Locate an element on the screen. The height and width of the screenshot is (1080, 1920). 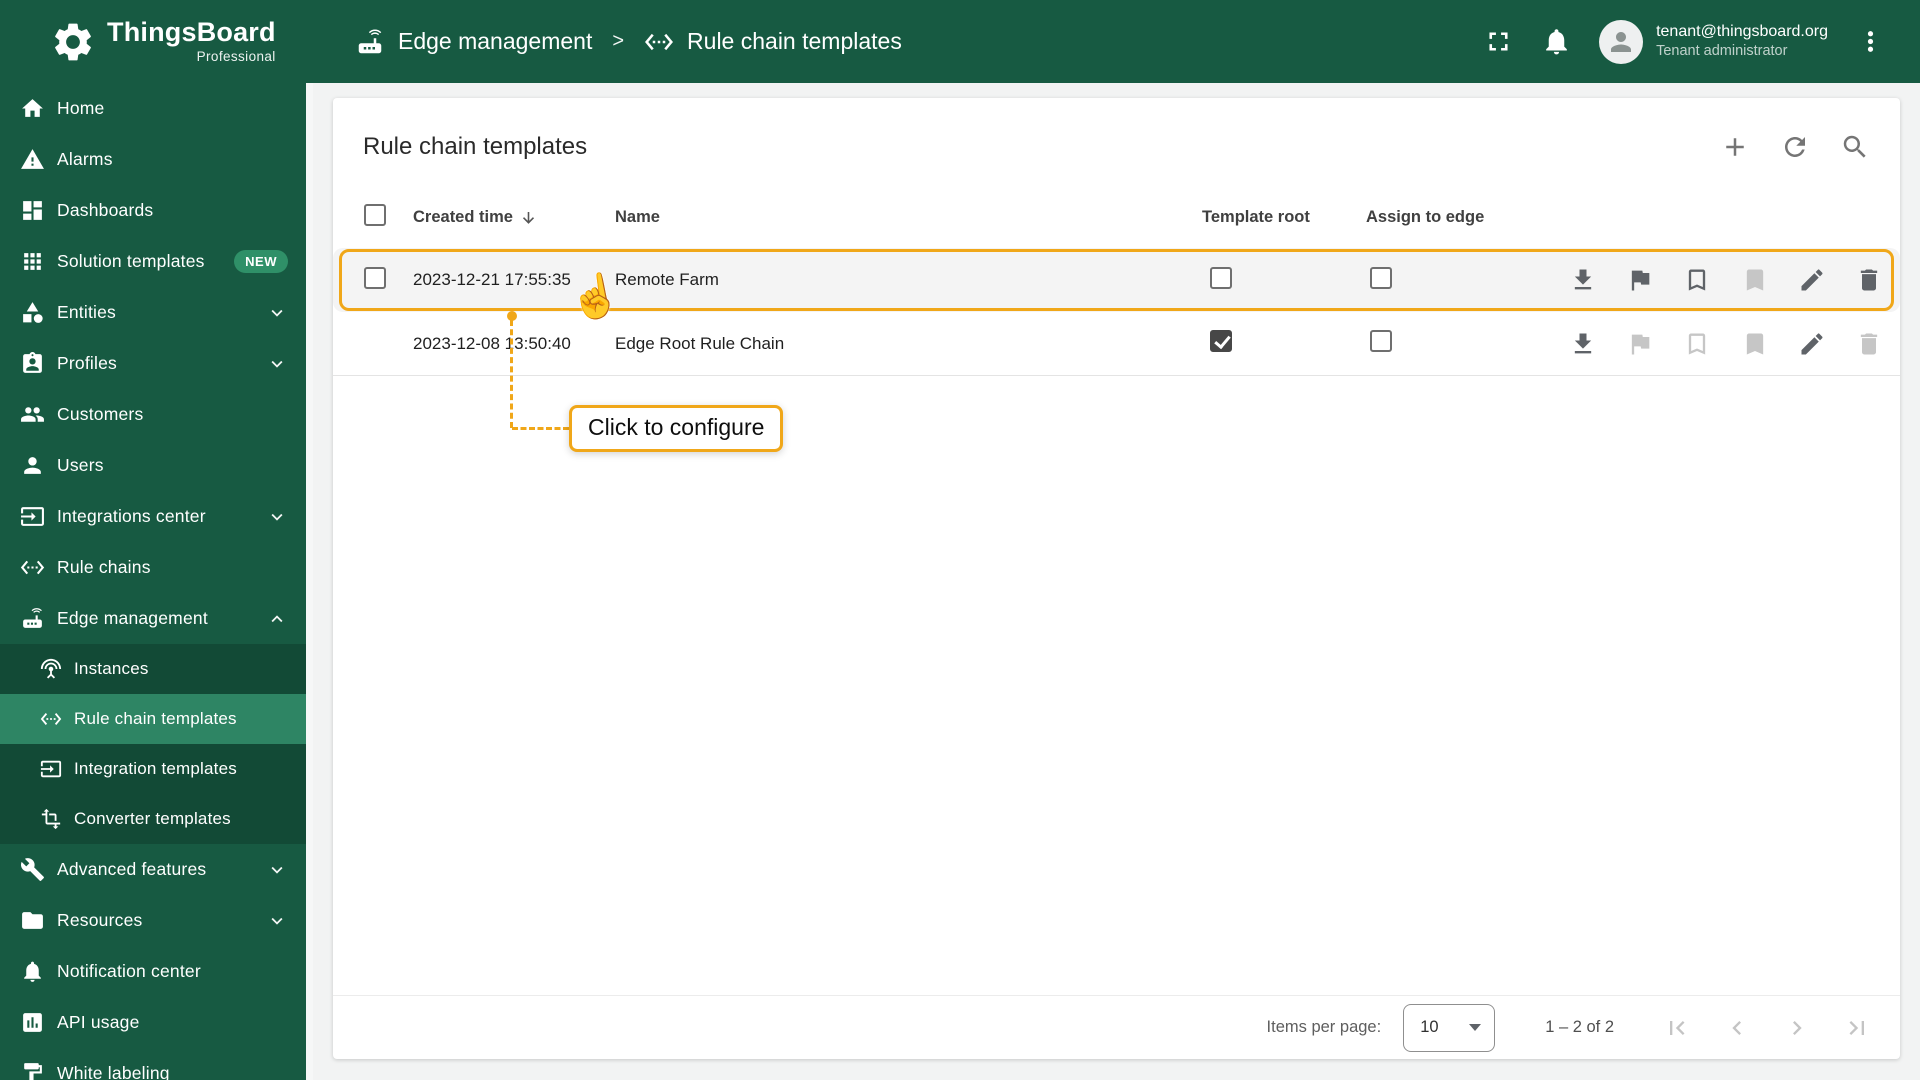
sidebar-item-white-labeling: White labeling is located at coordinates (153, 1064).